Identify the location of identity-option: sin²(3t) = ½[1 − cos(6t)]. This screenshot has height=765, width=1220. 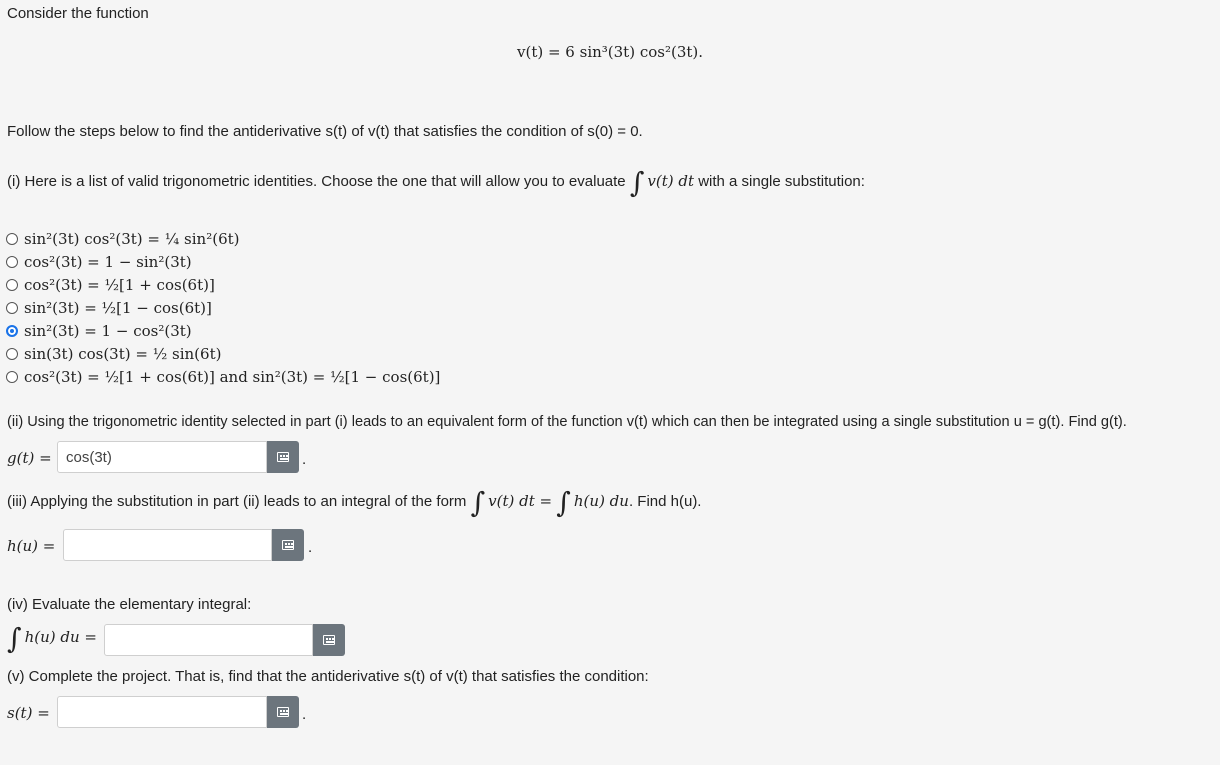
(109, 308).